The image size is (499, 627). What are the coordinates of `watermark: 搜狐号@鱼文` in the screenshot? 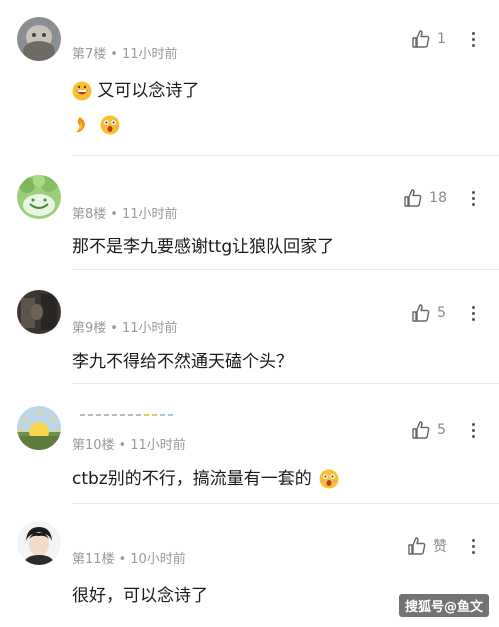 It's located at (443, 605).